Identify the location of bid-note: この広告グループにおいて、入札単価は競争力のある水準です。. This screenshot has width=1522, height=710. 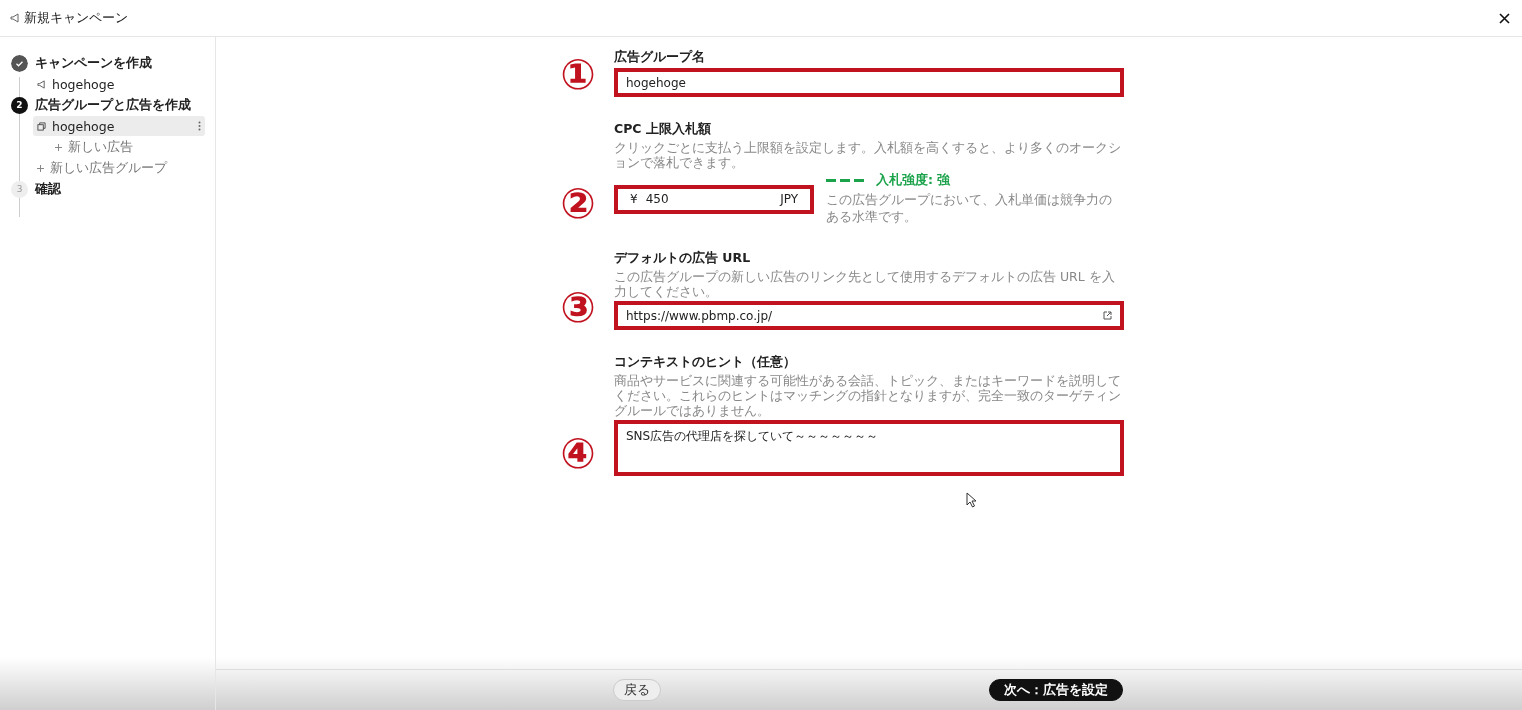
(969, 209).